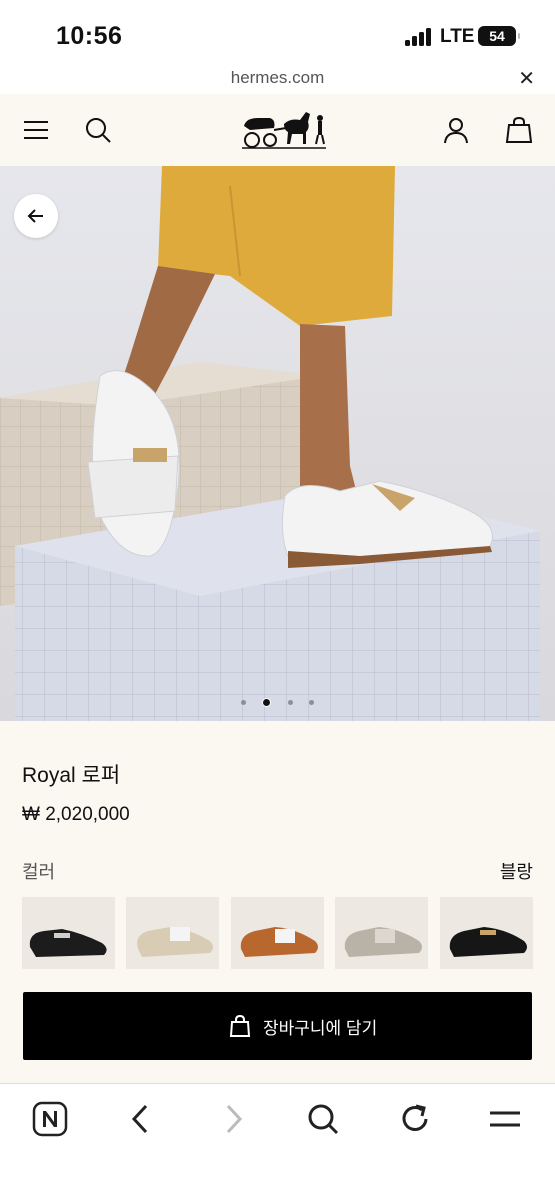 Image resolution: width=555 pixels, height=1200 pixels. Describe the element at coordinates (320, 1028) in the screenshot. I see `add-to-cart-label: 장바구니에 담기` at that location.